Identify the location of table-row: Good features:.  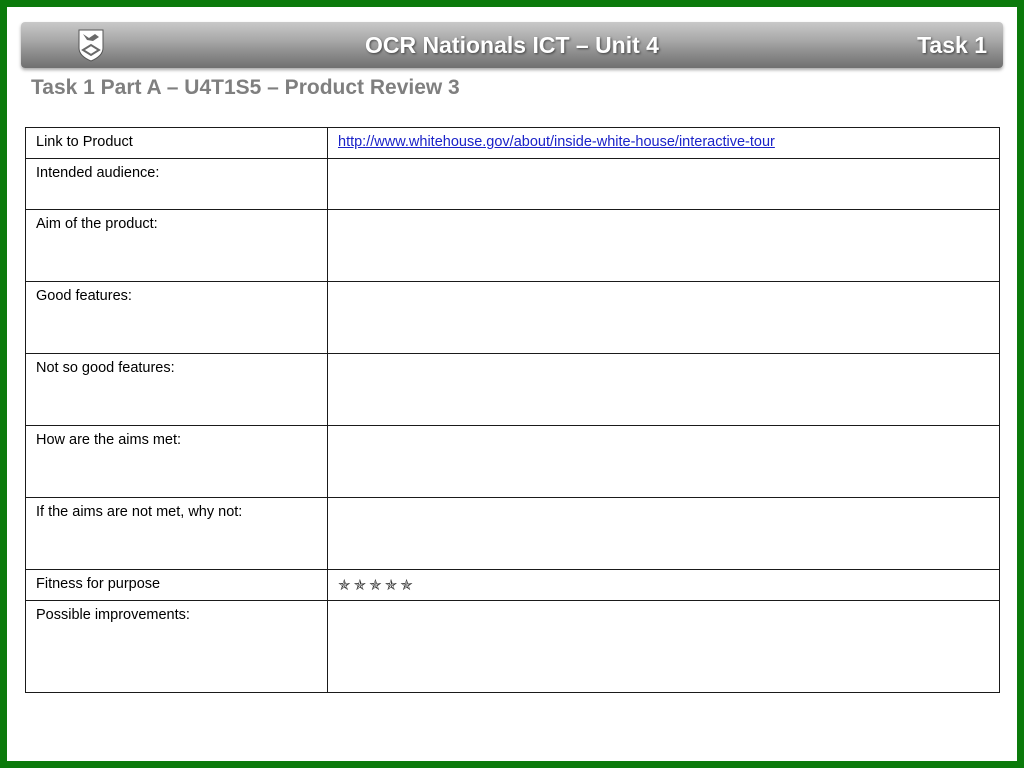
(512, 317).